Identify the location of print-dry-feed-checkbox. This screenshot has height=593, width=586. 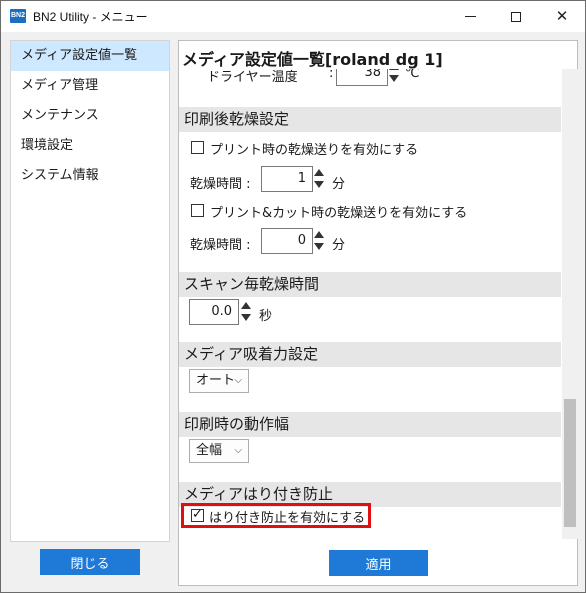
(197, 147).